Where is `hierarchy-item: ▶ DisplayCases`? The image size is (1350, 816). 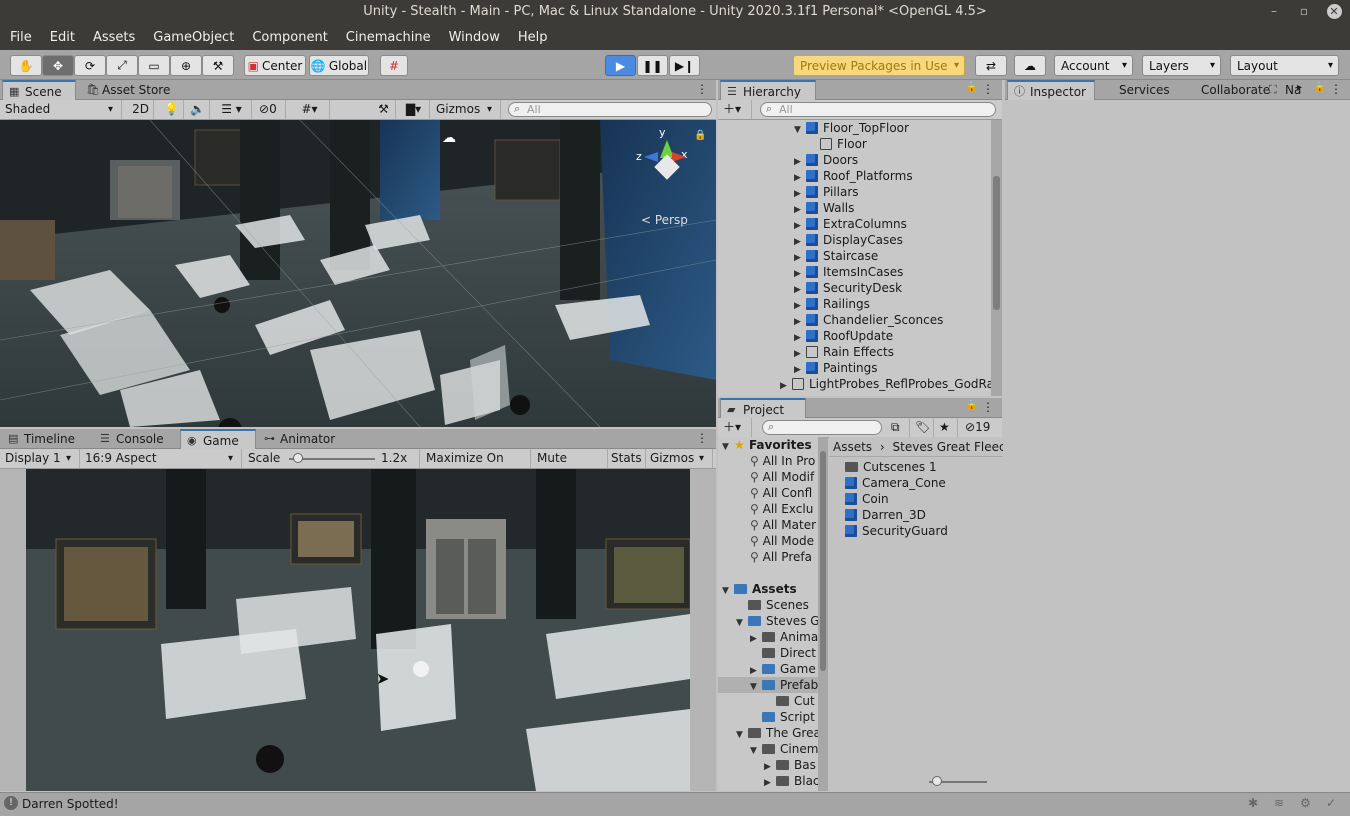 hierarchy-item: ▶ DisplayCases is located at coordinates (848, 240).